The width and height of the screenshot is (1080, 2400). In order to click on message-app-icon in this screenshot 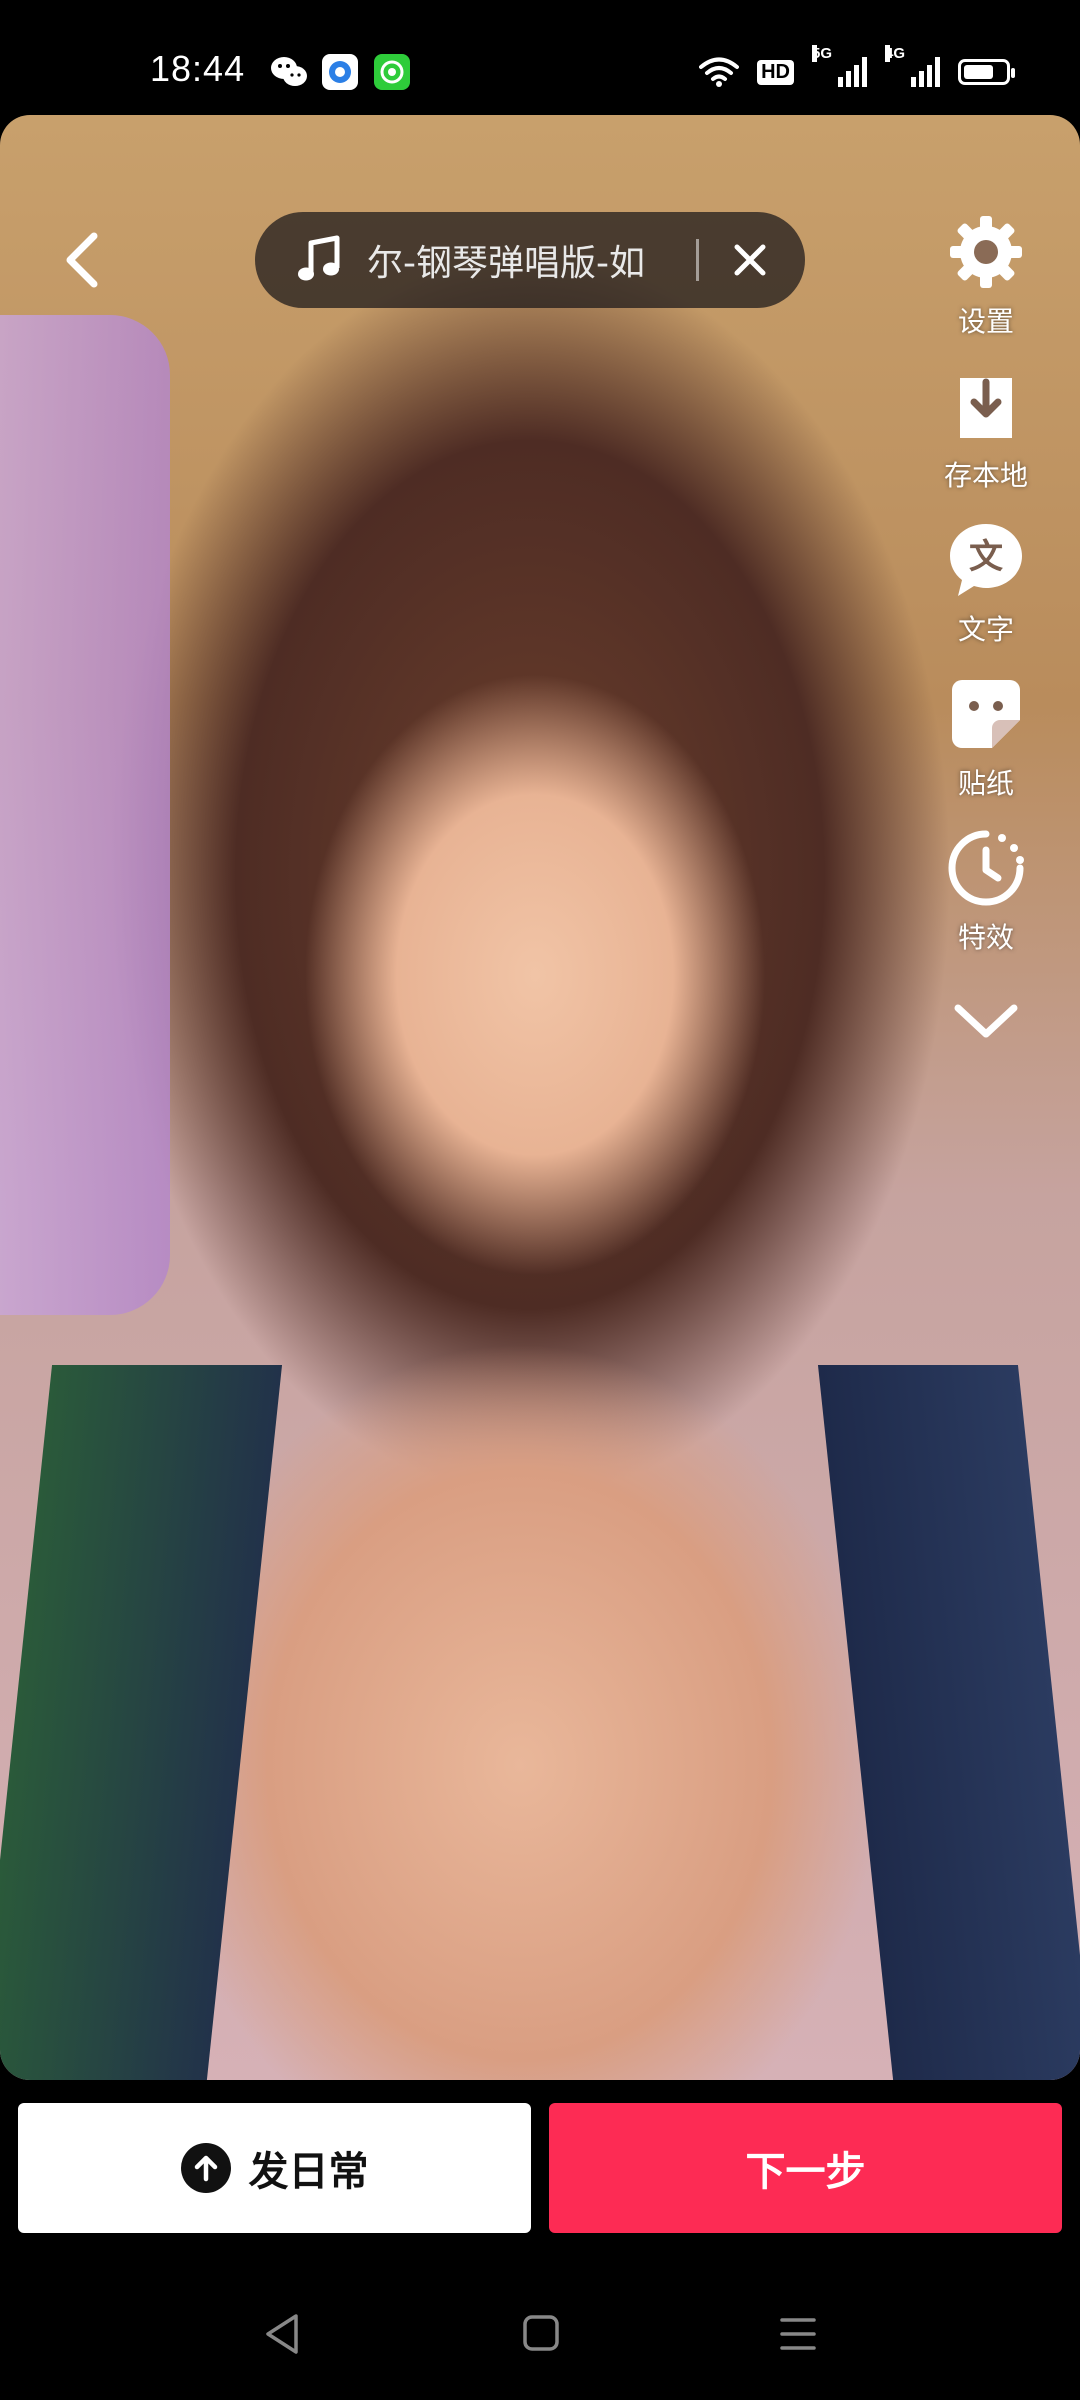, I will do `click(392, 72)`.